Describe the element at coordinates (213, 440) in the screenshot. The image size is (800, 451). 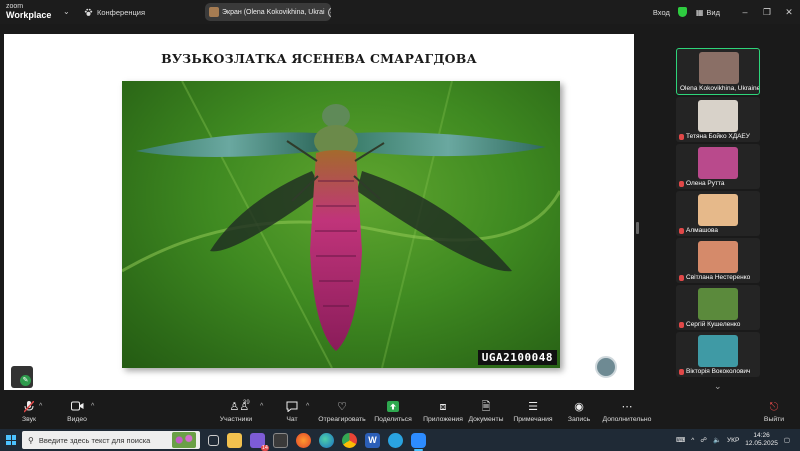
I see `task-view-icon` at that location.